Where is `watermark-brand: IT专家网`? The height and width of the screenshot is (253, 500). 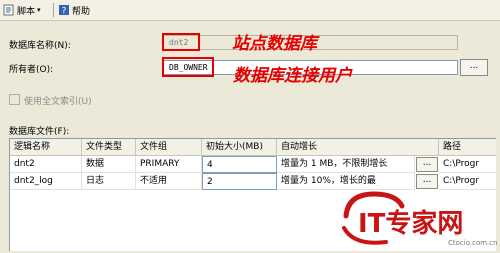 watermark-brand: IT专家网 is located at coordinates (410, 223).